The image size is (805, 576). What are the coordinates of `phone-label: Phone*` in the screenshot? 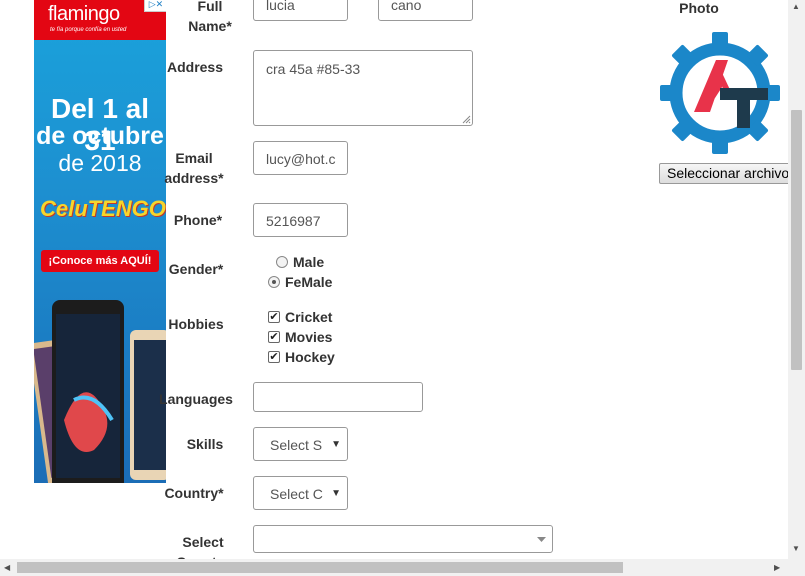 It's located at (198, 220).